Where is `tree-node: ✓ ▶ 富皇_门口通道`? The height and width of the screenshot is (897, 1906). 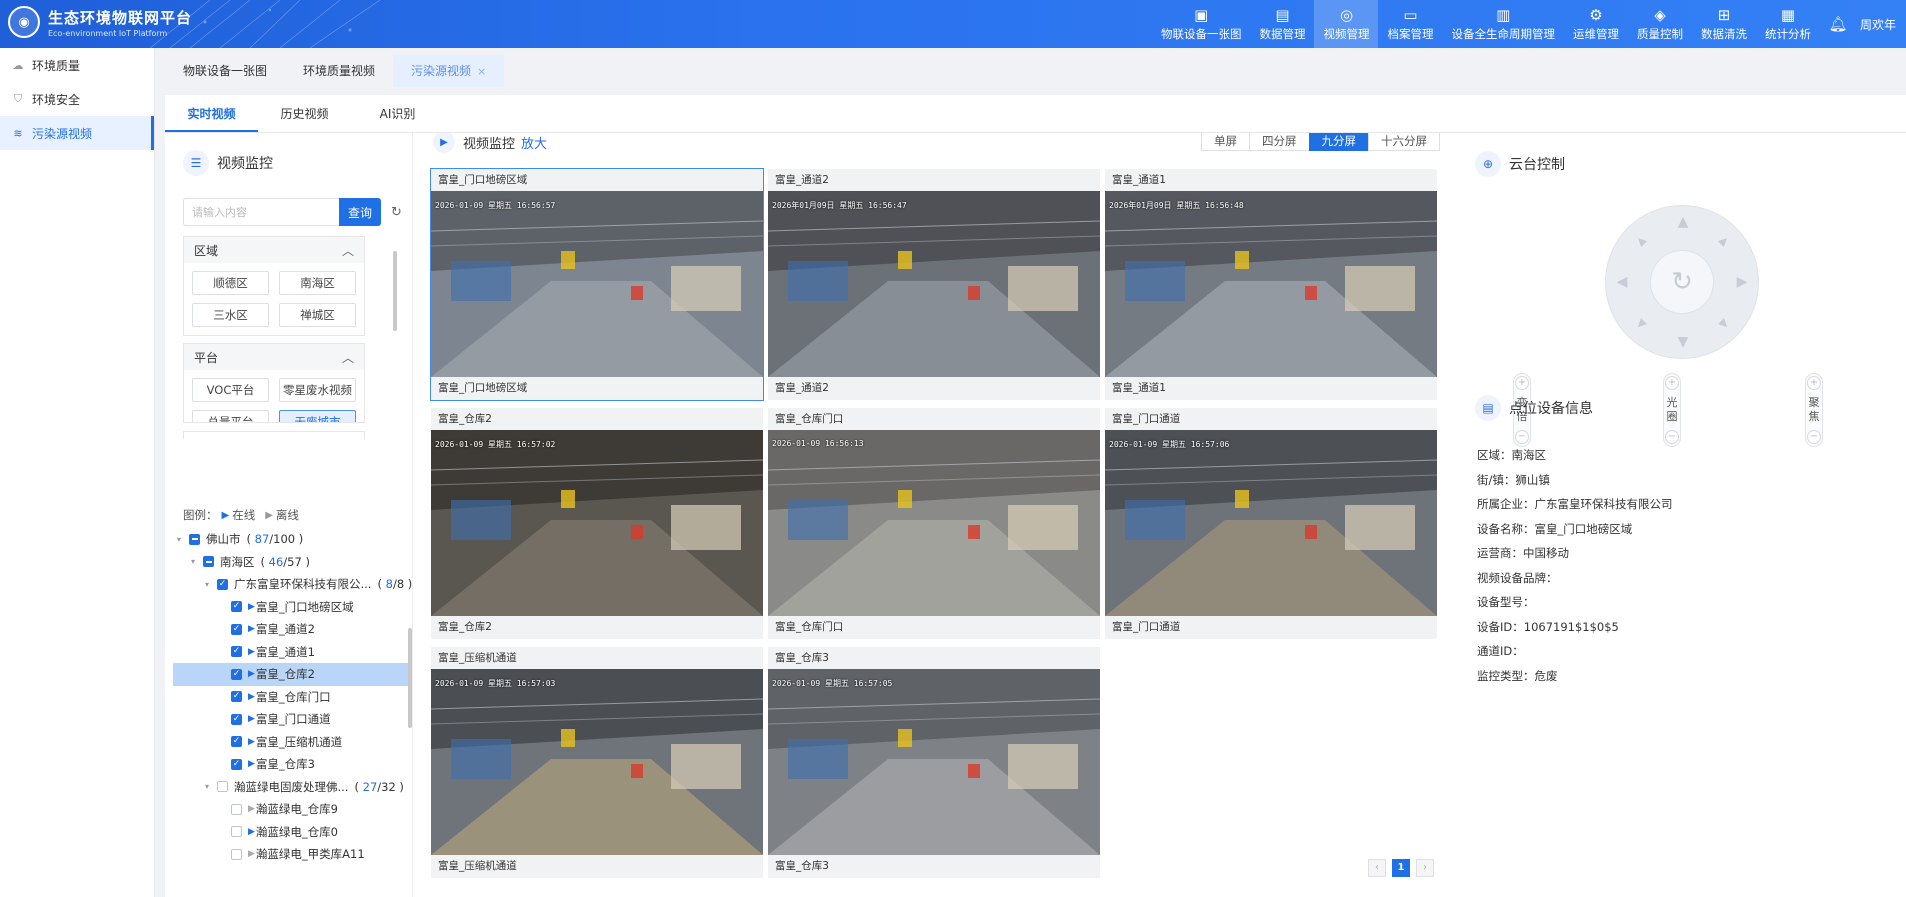 tree-node: ✓ ▶ 富皇_门口通道 is located at coordinates (292, 719).